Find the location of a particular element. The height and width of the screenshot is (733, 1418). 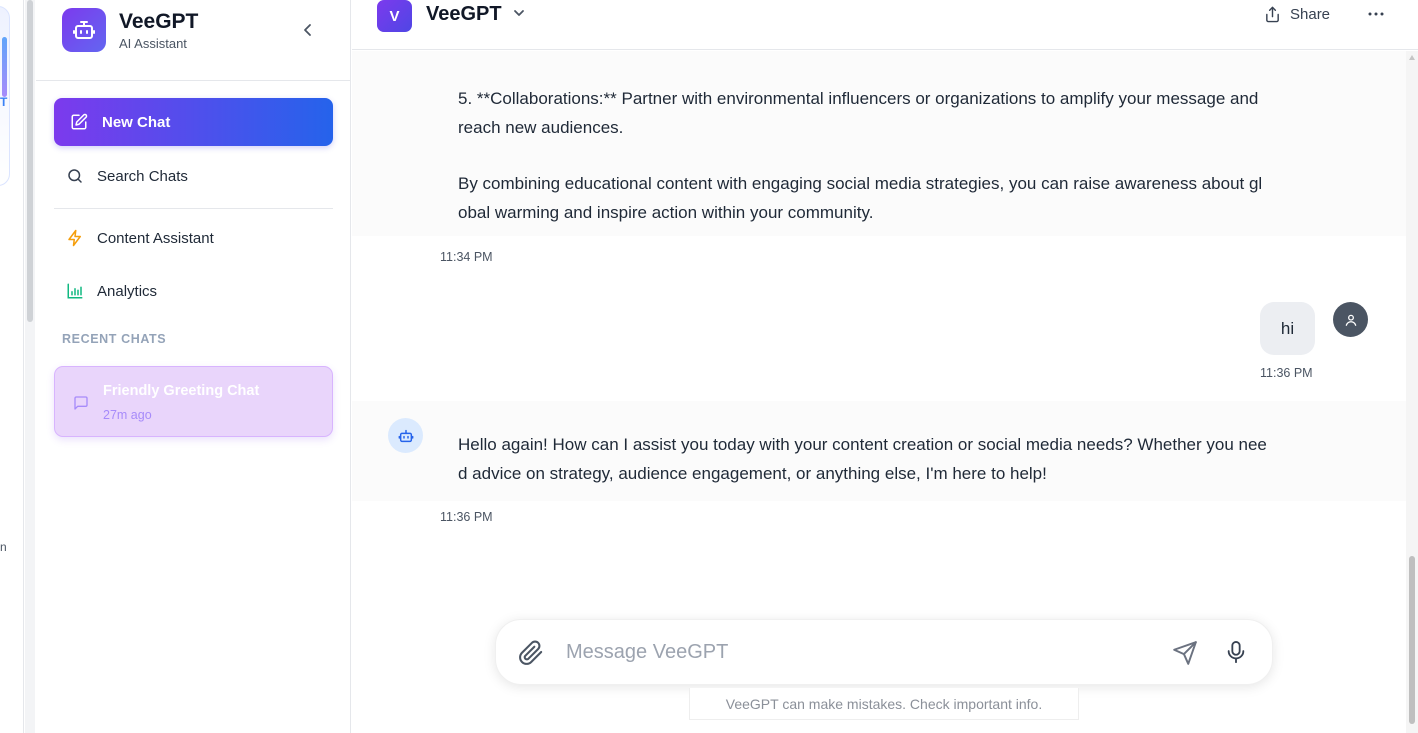

more-options-button is located at coordinates (1376, 14).